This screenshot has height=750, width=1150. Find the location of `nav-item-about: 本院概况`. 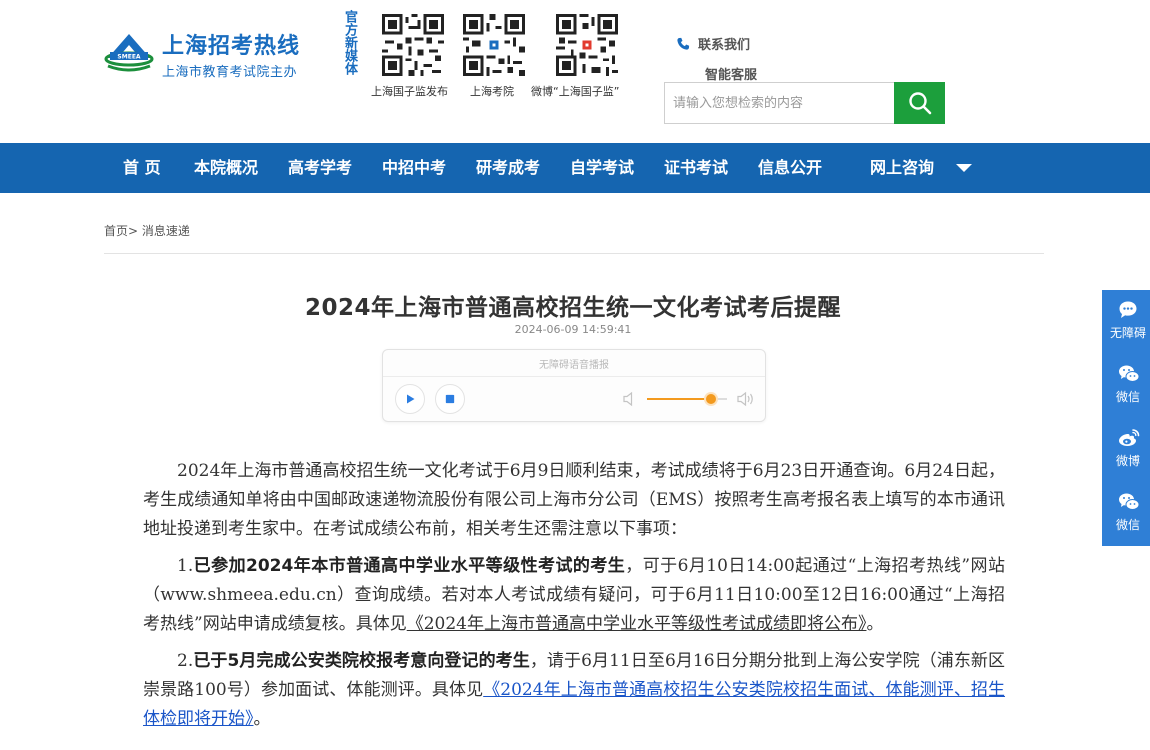

nav-item-about: 本院概况 is located at coordinates (226, 168).